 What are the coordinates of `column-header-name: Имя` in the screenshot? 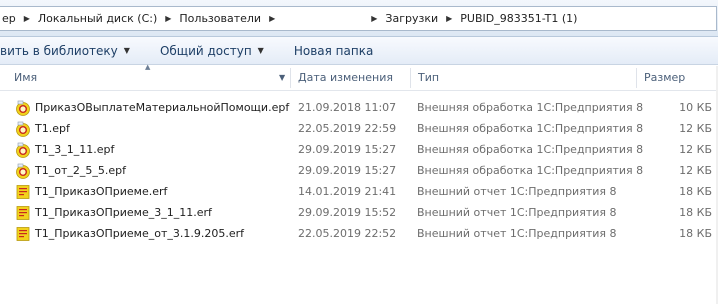 It's located at (25, 78).